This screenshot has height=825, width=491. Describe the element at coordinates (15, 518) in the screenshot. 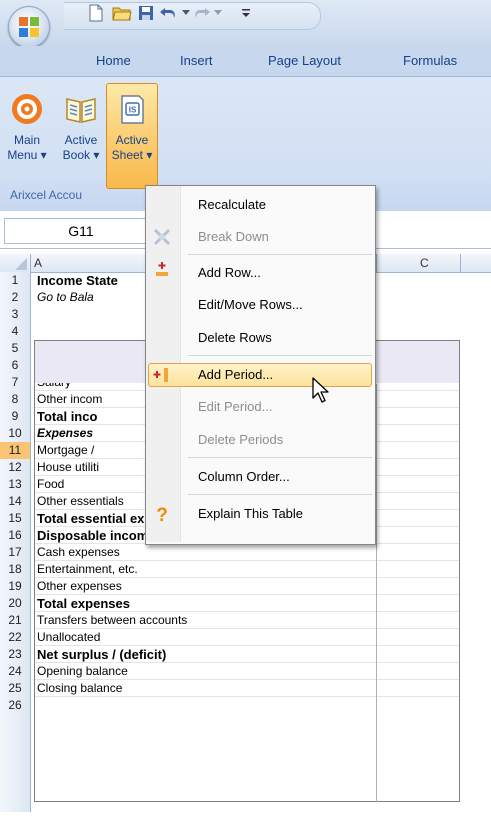

I see `row-header-15: 15` at that location.